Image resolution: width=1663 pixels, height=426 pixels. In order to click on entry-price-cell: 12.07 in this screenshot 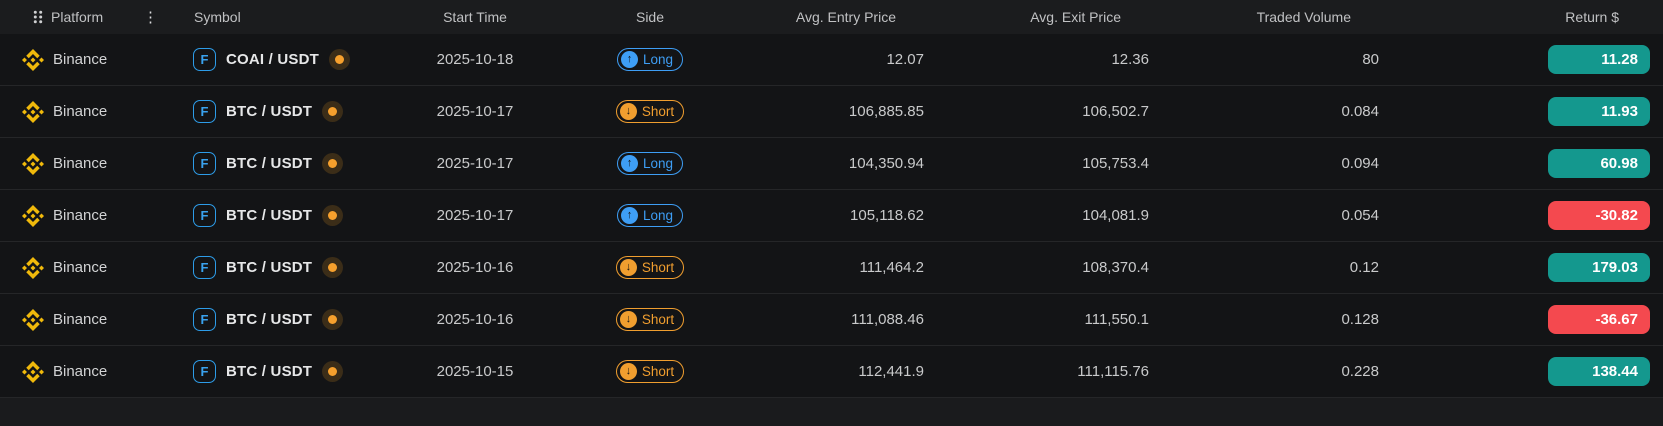, I will do `click(905, 59)`.